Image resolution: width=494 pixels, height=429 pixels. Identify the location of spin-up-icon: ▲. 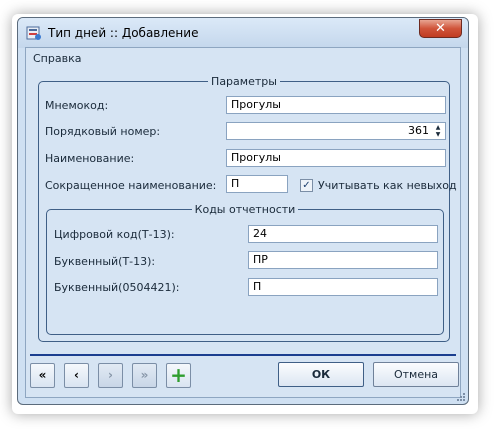
(438, 127).